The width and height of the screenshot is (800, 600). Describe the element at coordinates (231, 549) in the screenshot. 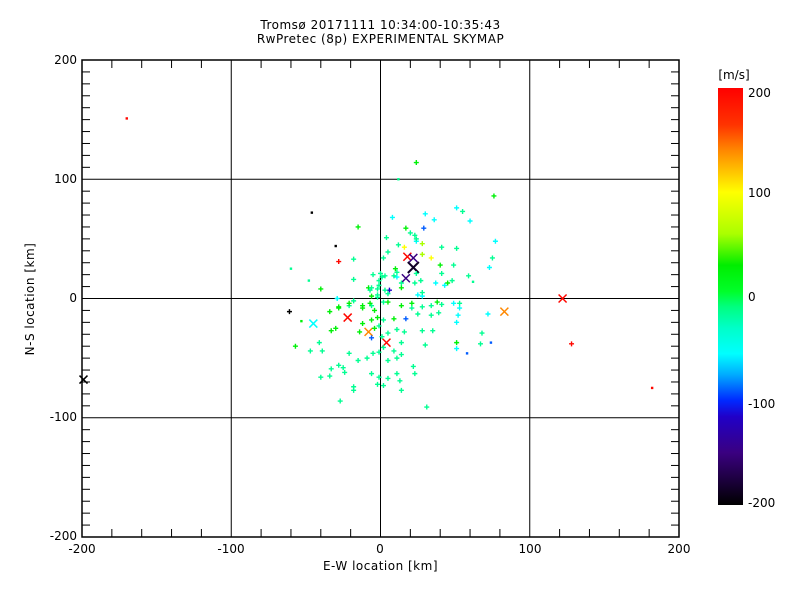

I see `x-tick-label: -100` at that location.